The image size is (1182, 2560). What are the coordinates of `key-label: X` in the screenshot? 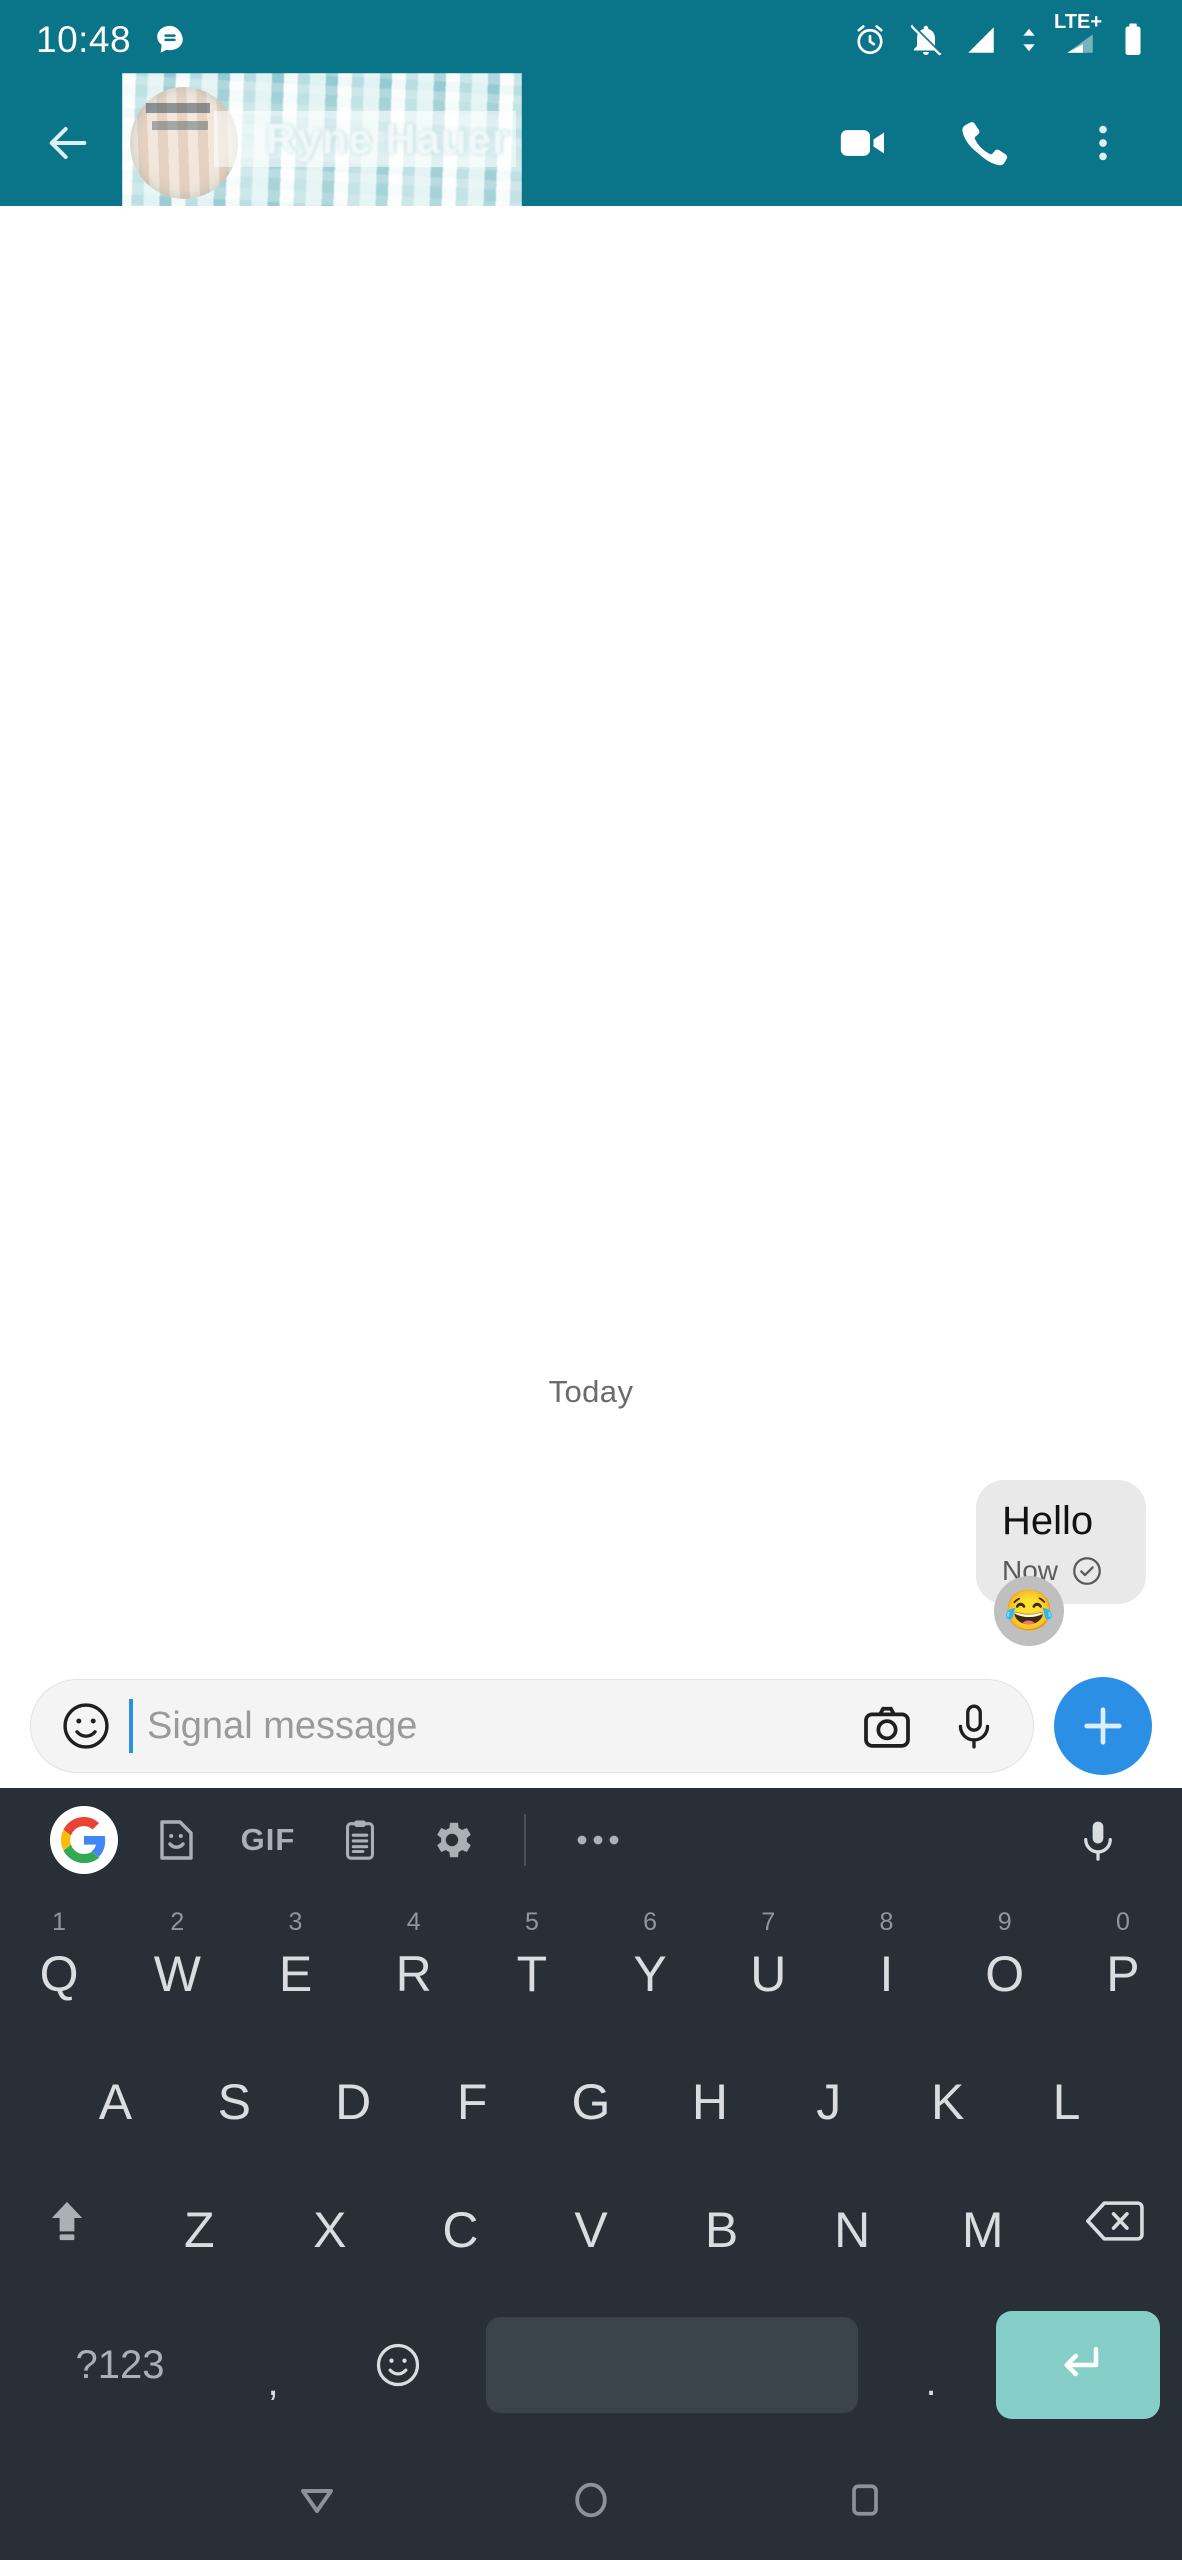 It's located at (330, 2230).